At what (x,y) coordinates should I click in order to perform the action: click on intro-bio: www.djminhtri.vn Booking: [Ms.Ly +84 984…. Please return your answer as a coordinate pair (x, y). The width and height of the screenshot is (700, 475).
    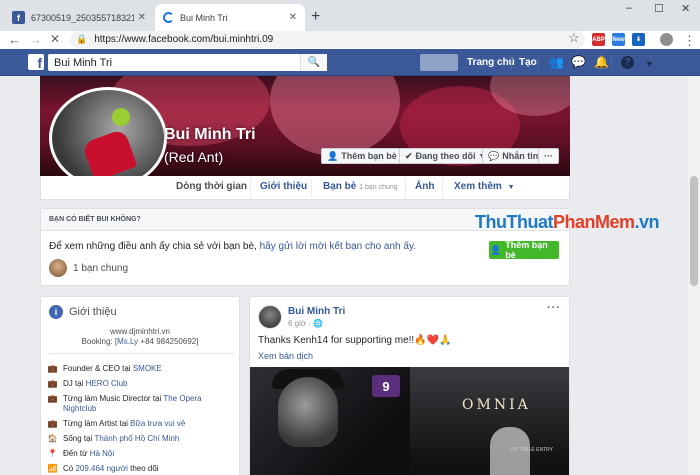
    Looking at the image, I should click on (140, 337).